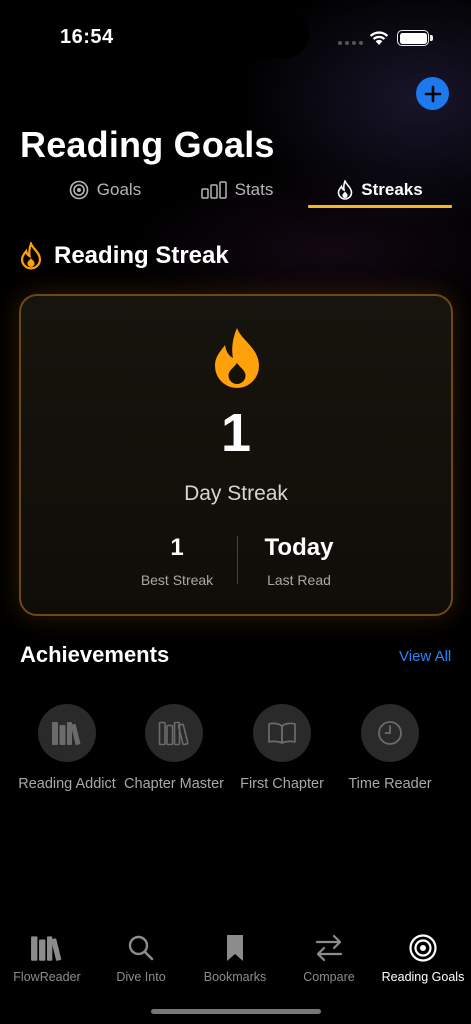 This screenshot has width=471, height=1024. I want to click on tab-streaks: Streaks, so click(380, 190).